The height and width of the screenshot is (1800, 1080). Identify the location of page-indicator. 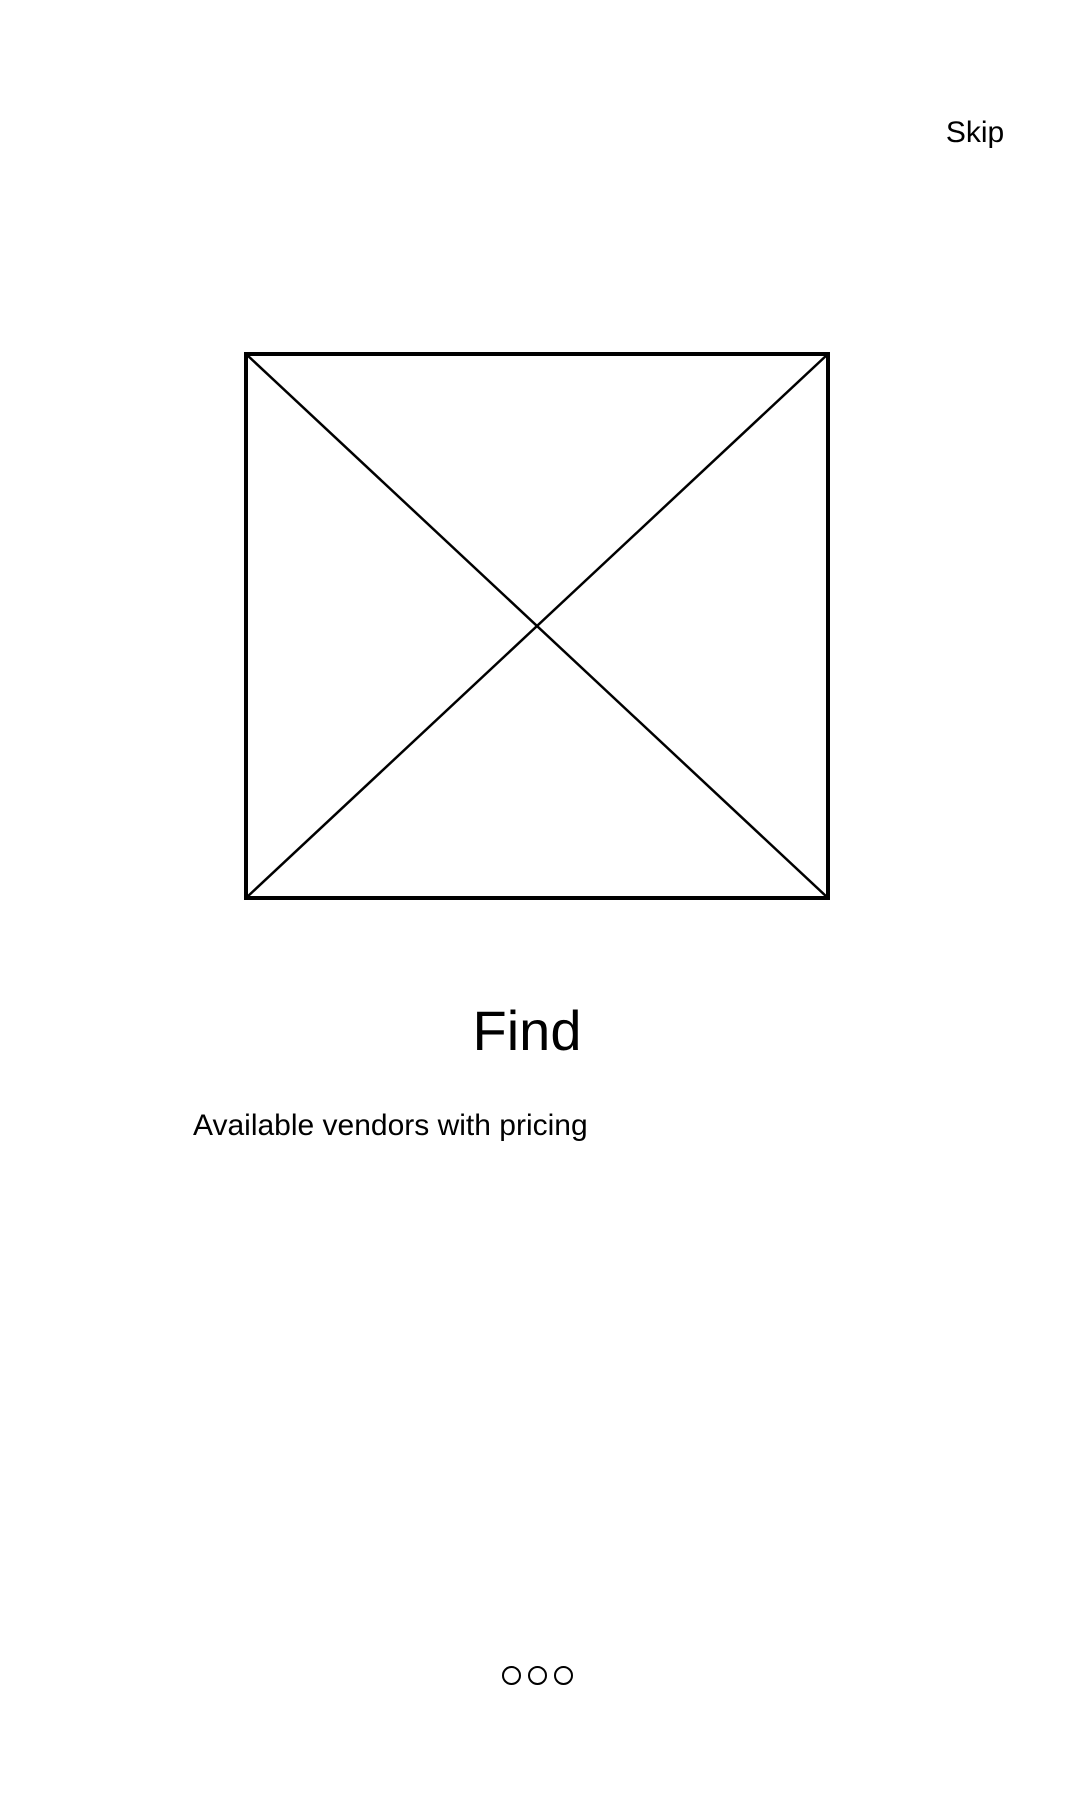
(537, 1675).